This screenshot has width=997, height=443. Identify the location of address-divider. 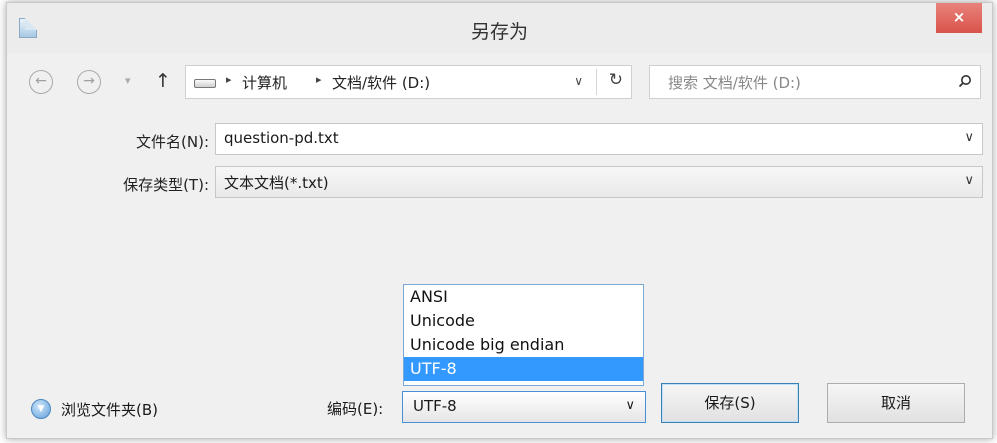
(596, 82).